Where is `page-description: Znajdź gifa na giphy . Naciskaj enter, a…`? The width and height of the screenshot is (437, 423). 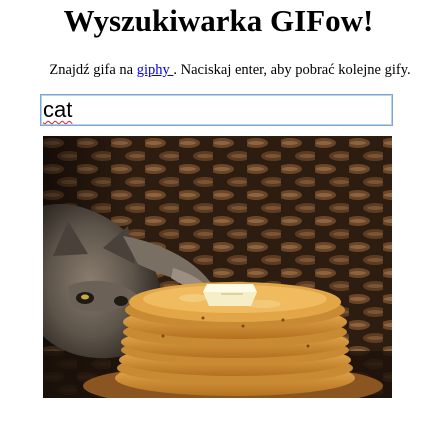 page-description: Znajdź gifa na giphy . Naciskaj enter, a… is located at coordinates (218, 70).